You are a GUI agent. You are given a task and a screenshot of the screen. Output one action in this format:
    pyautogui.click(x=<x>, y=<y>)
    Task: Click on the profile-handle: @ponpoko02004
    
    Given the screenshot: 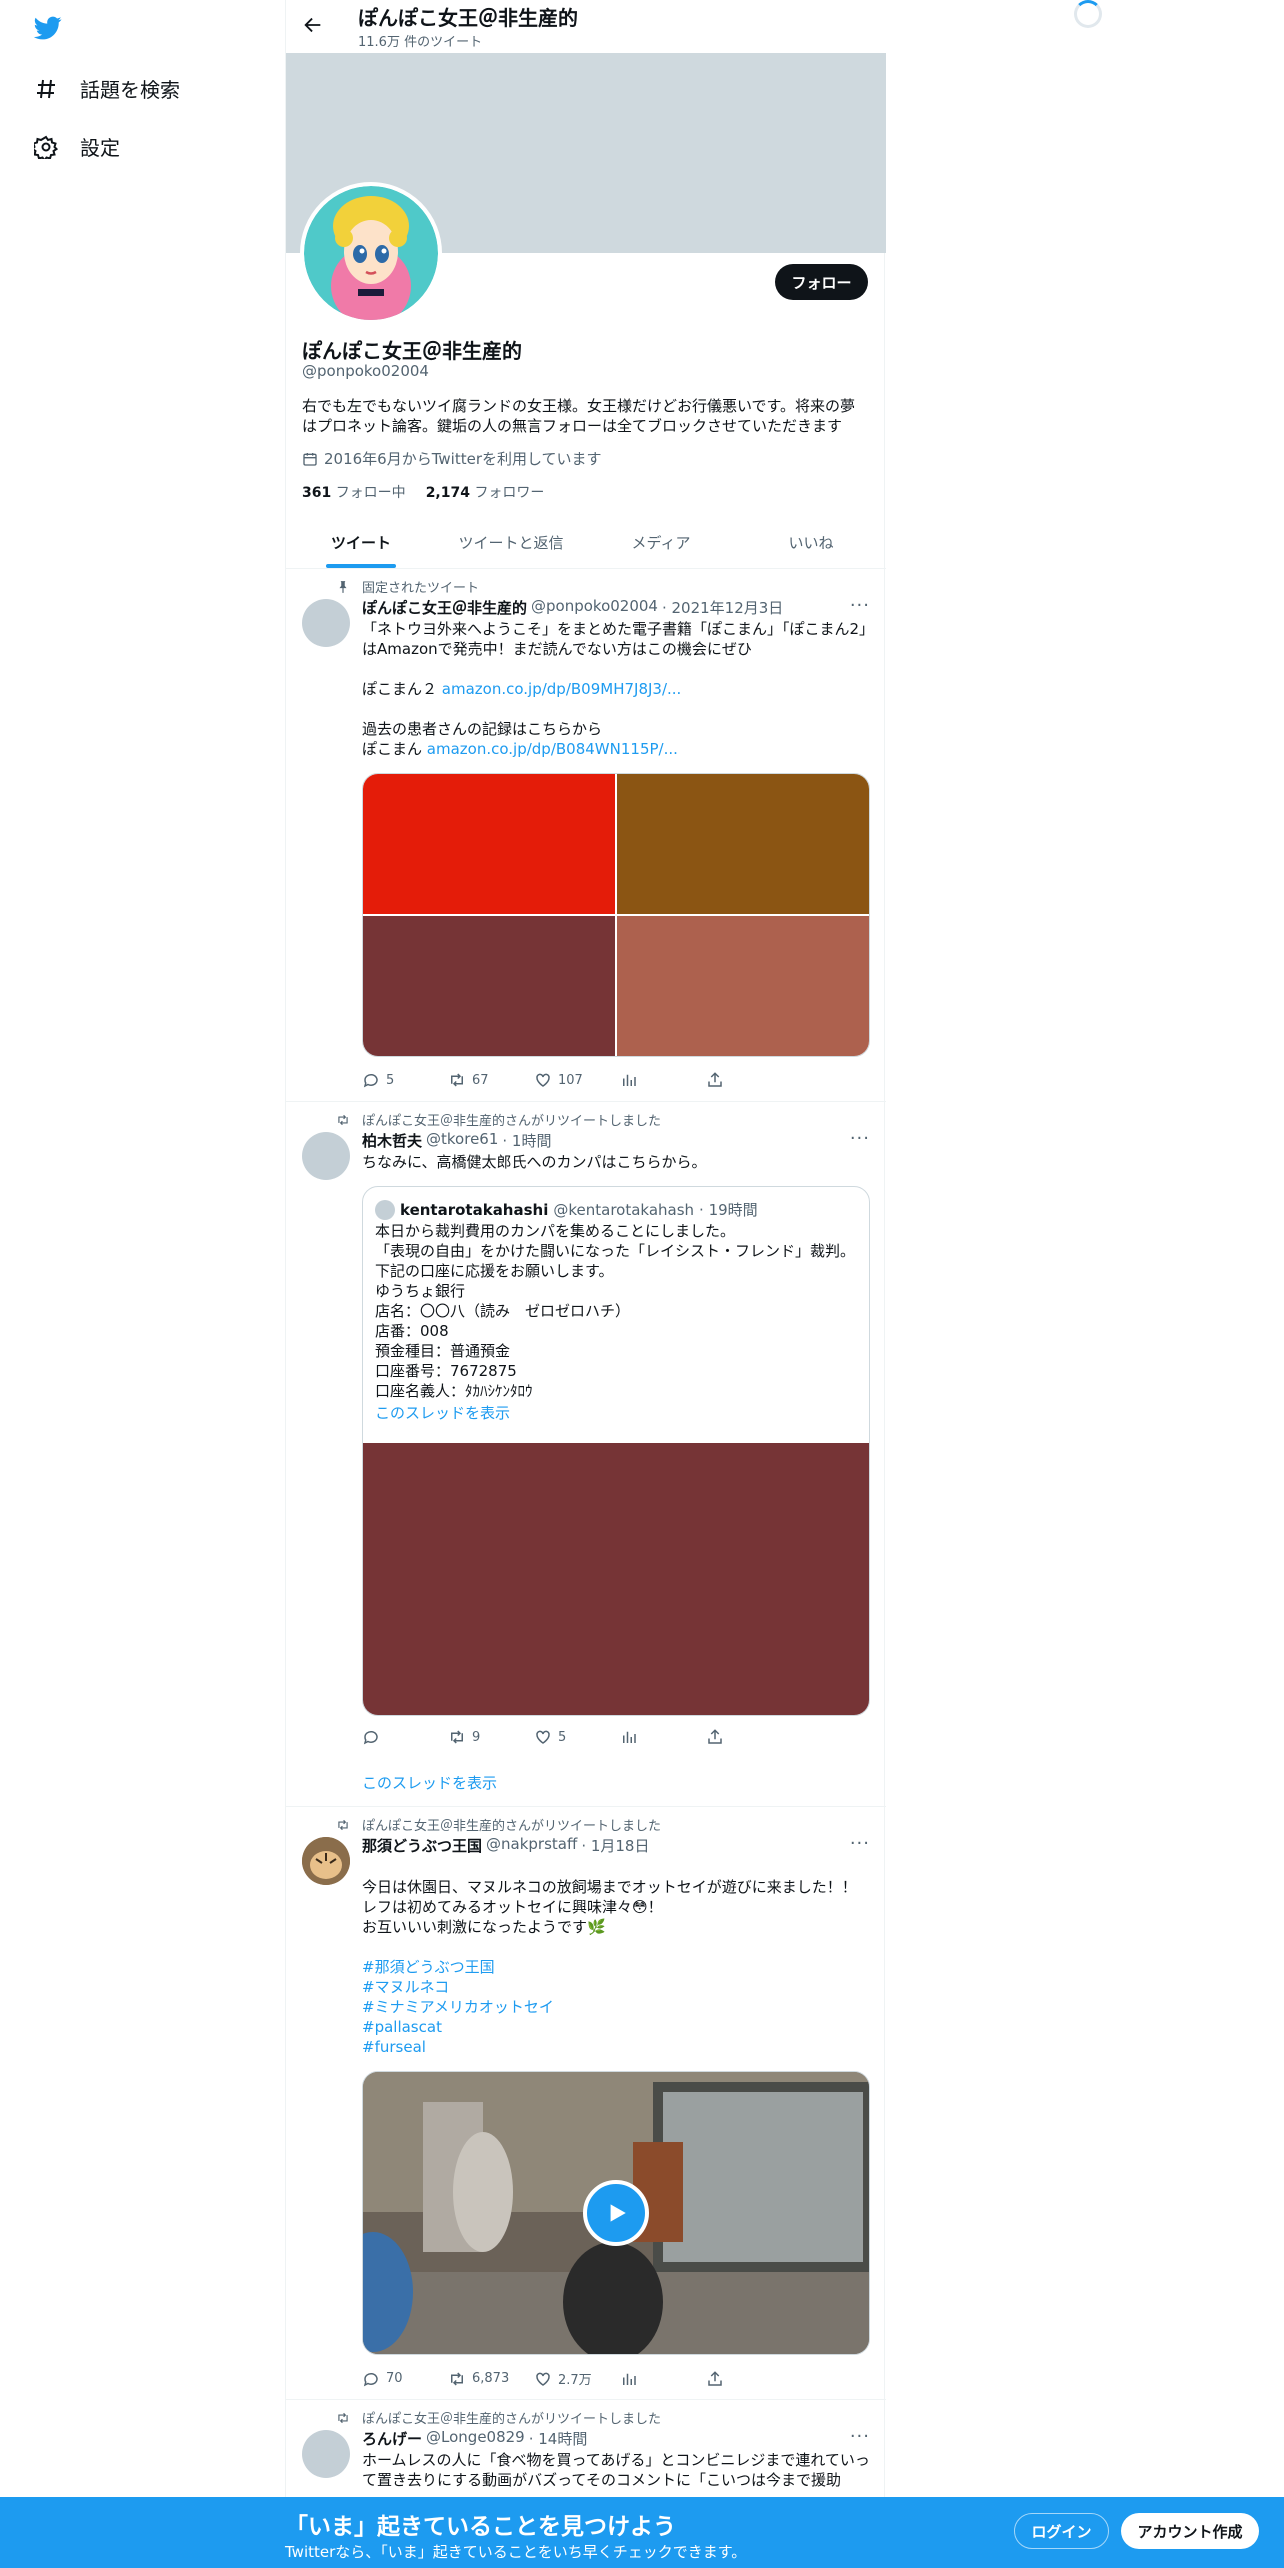 What is the action you would take?
    pyautogui.click(x=365, y=371)
    